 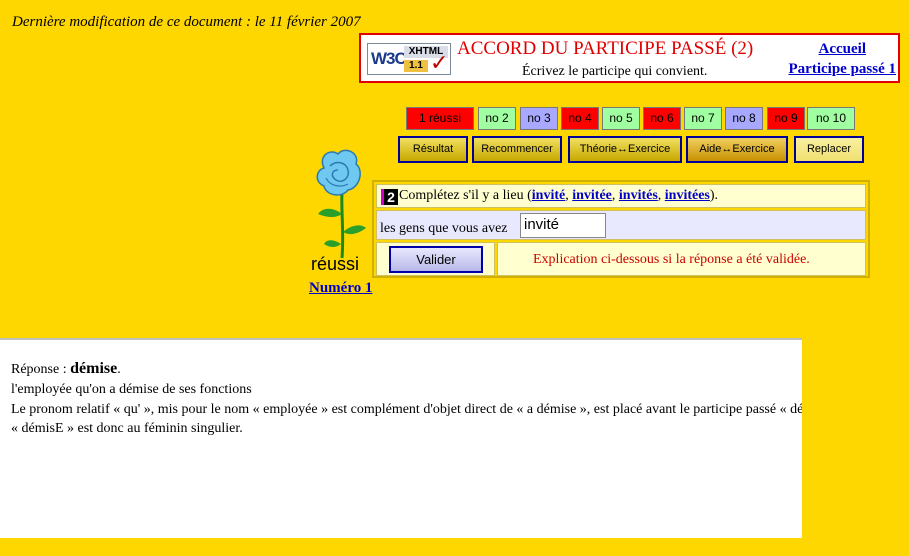 I want to click on choice-link-invitees: invitées, so click(x=687, y=195).